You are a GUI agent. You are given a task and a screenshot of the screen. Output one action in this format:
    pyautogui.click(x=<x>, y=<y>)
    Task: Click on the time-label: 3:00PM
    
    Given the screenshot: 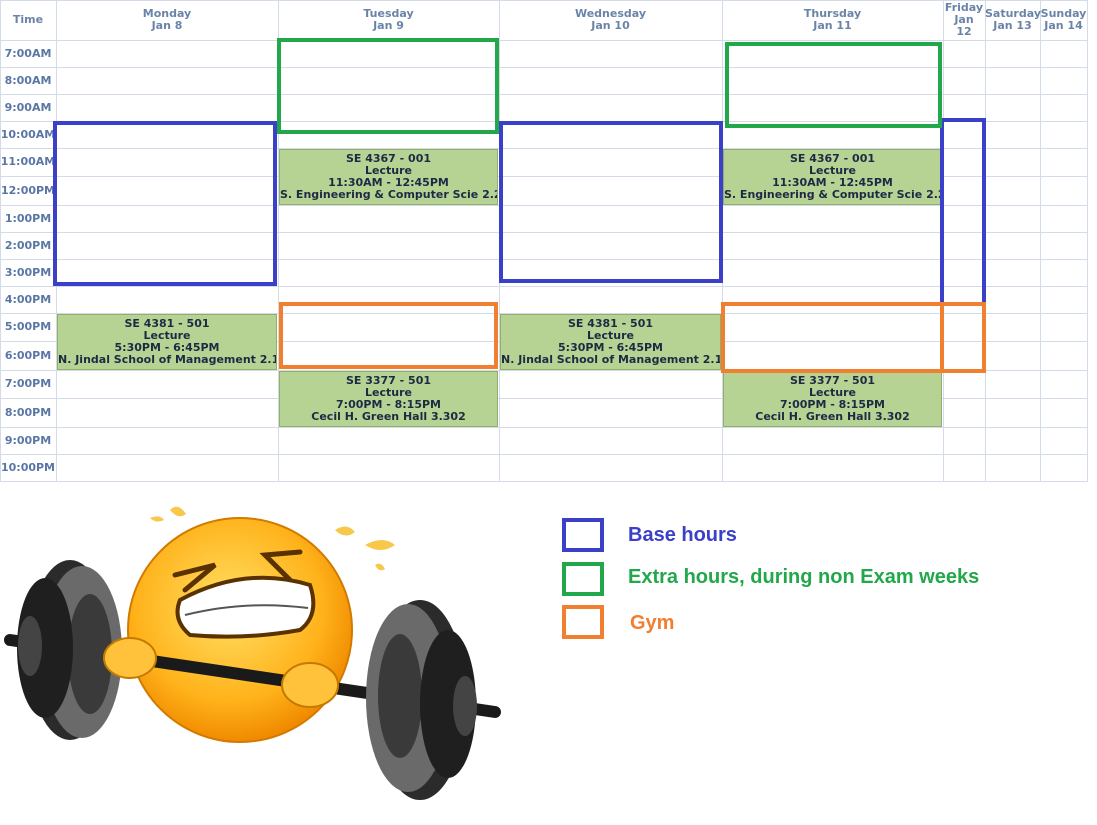 What is the action you would take?
    pyautogui.click(x=28, y=272)
    